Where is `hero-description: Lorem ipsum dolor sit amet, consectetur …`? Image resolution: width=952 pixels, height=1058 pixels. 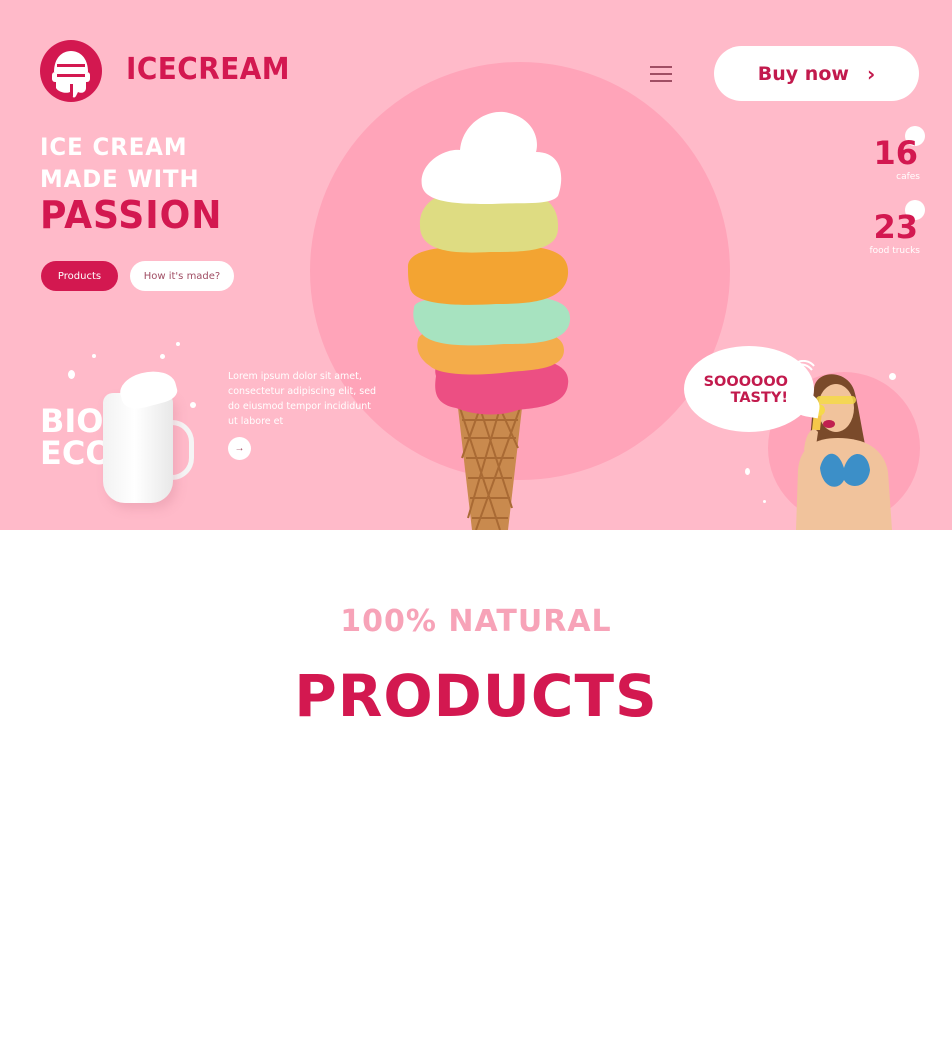 hero-description: Lorem ipsum dolor sit amet, consectetur … is located at coordinates (302, 399).